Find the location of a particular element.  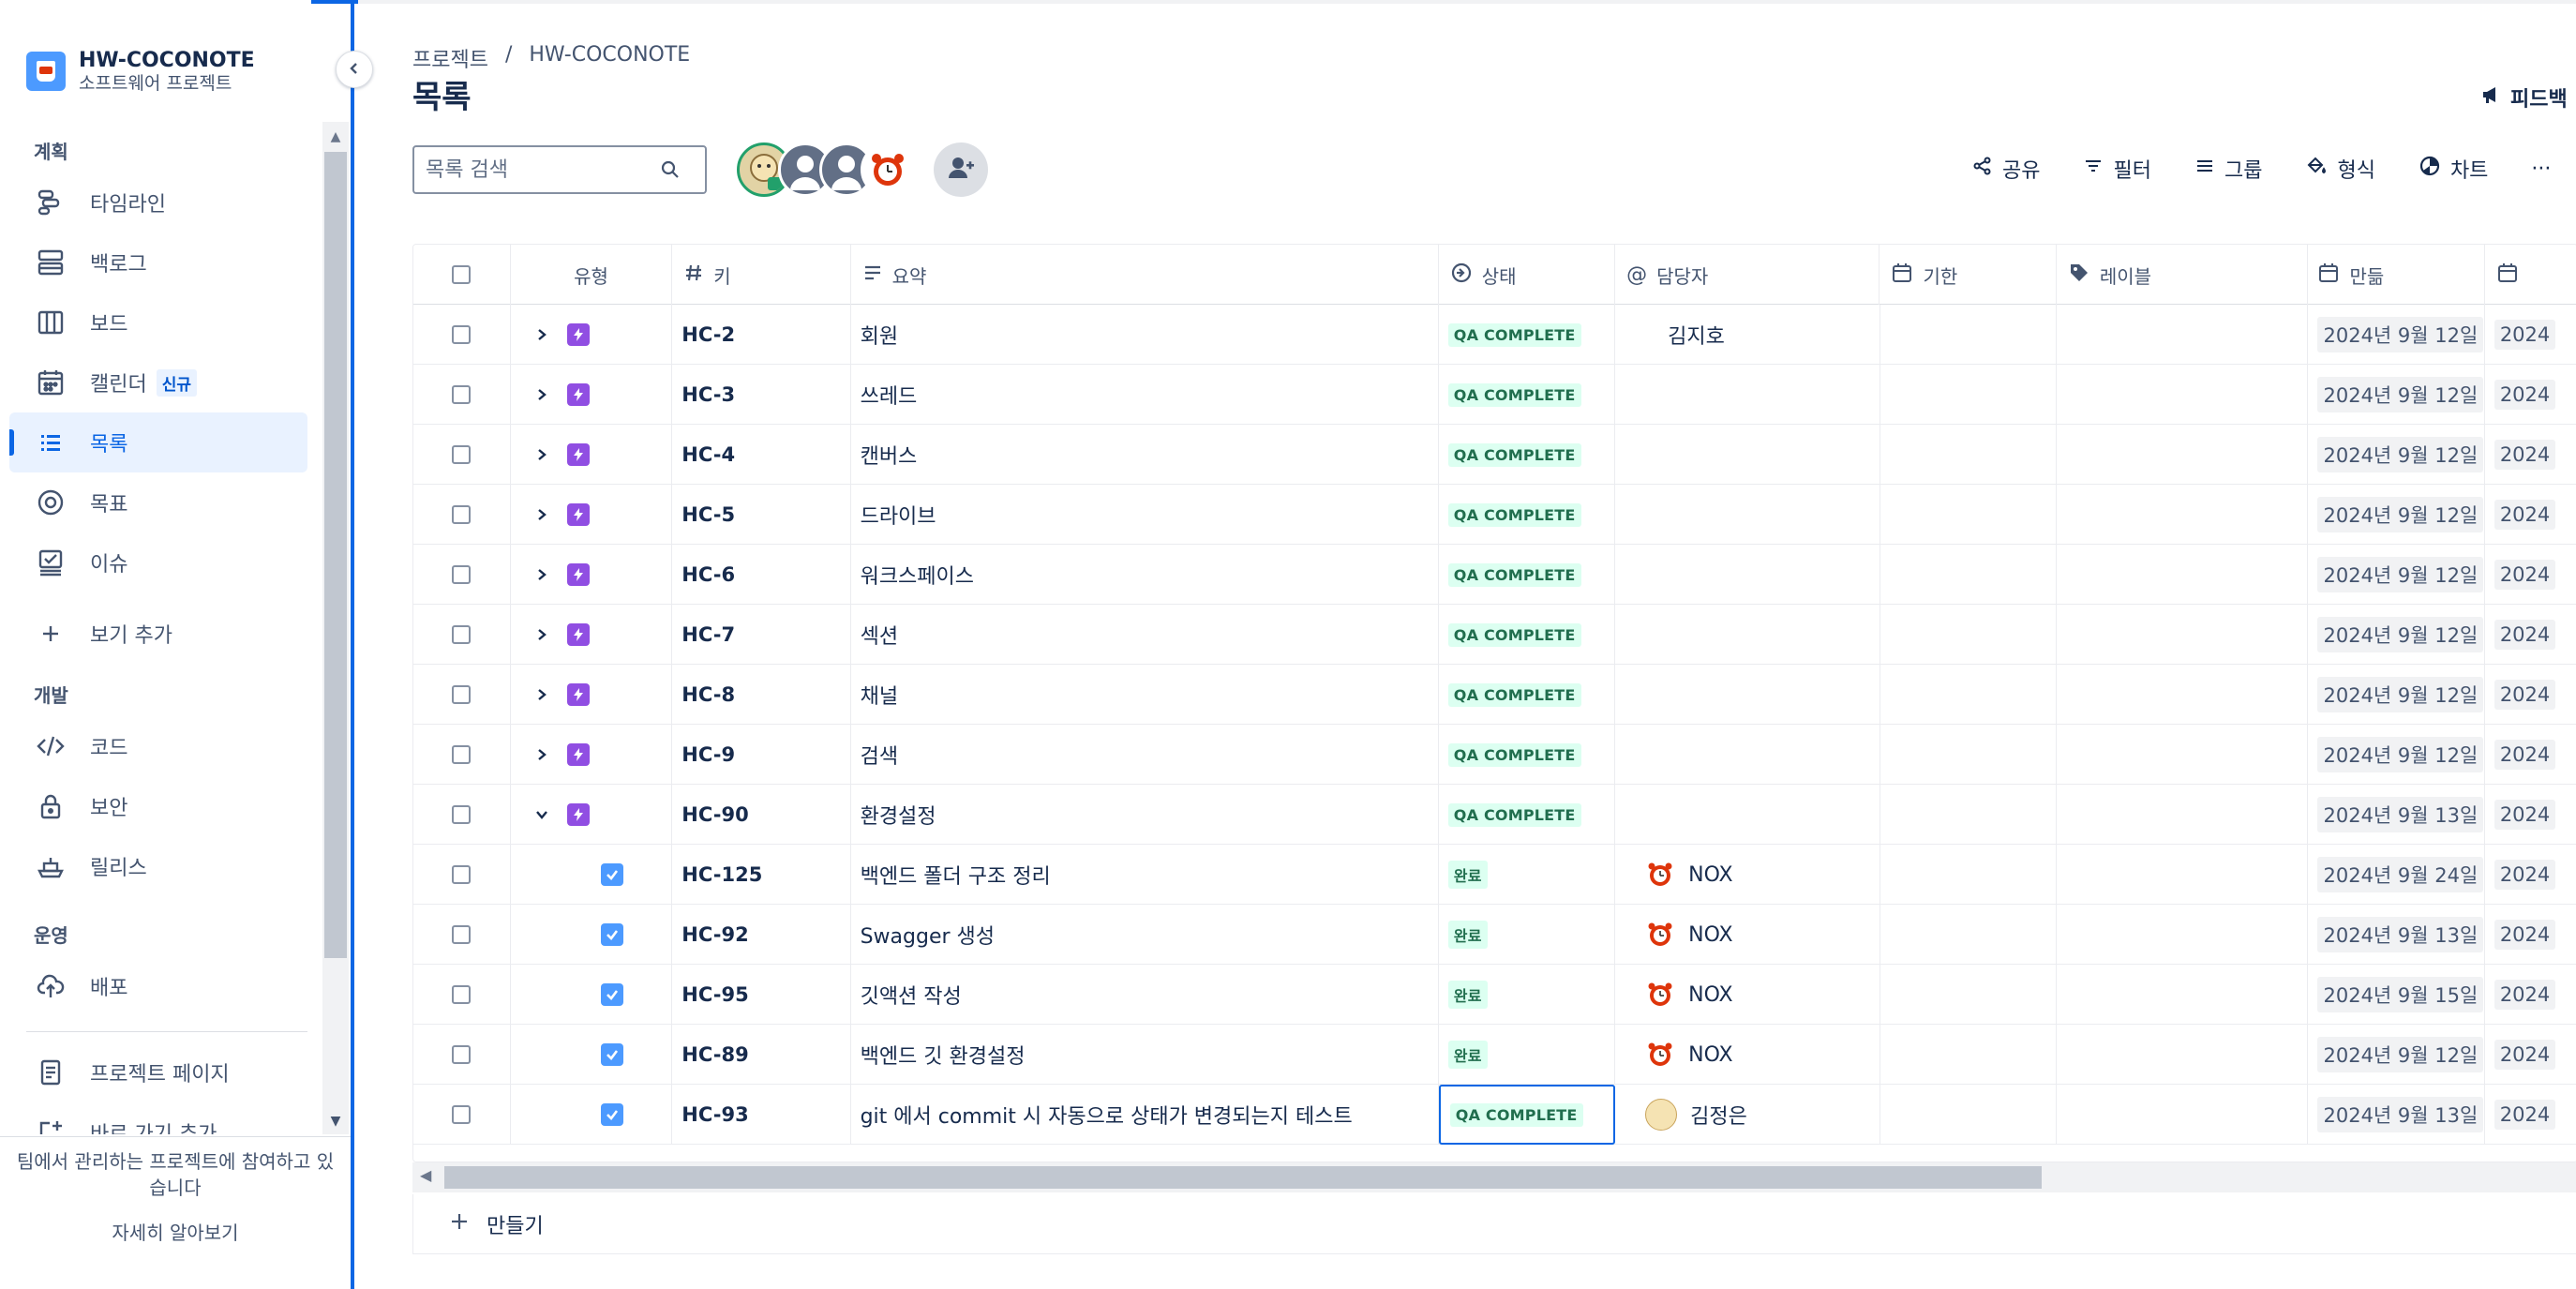

sidebar-item-add-view: 보기 추가 is located at coordinates (158, 634).